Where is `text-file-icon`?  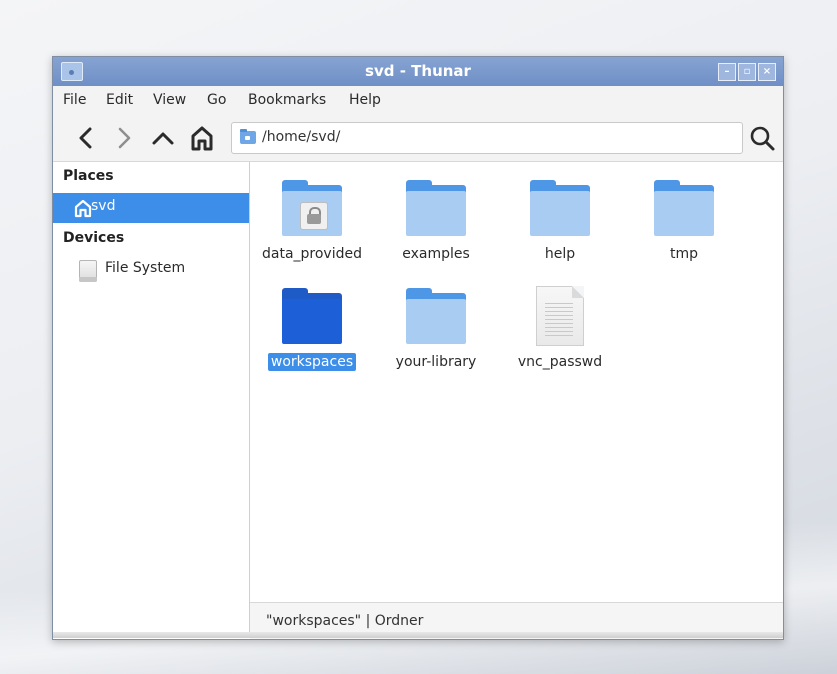 text-file-icon is located at coordinates (560, 316).